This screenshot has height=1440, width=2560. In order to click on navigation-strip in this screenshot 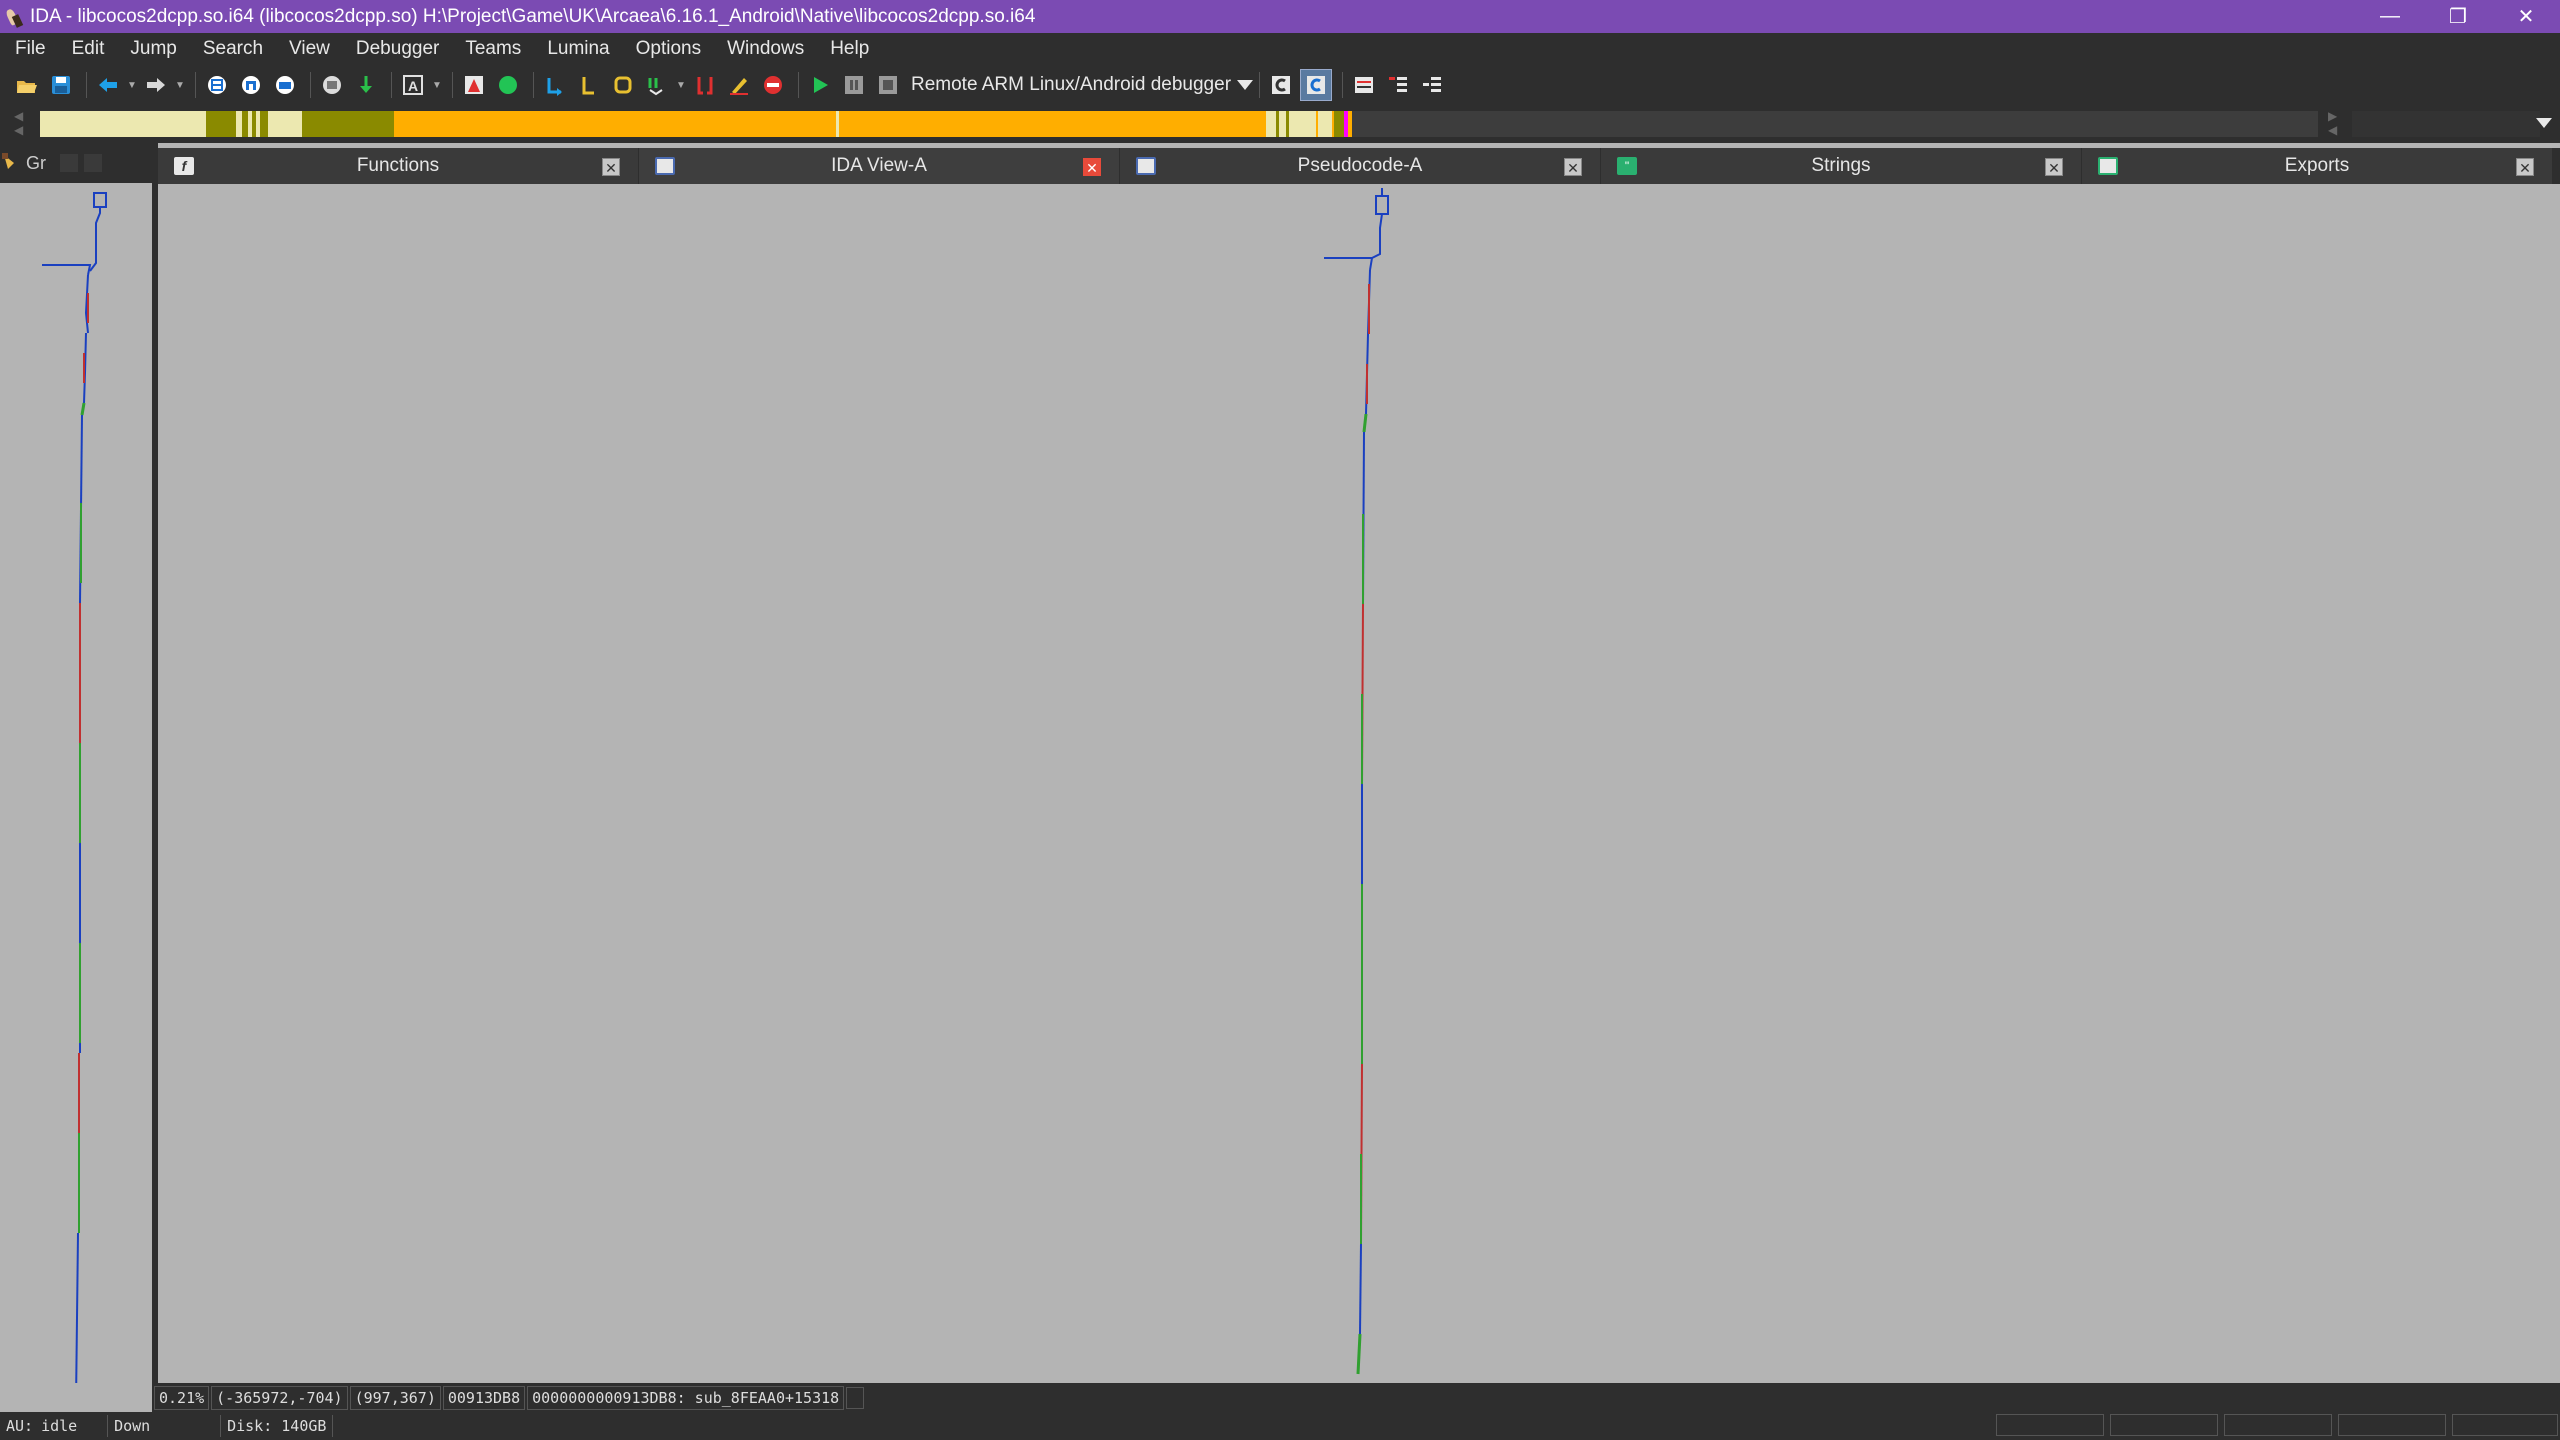, I will do `click(1179, 124)`.